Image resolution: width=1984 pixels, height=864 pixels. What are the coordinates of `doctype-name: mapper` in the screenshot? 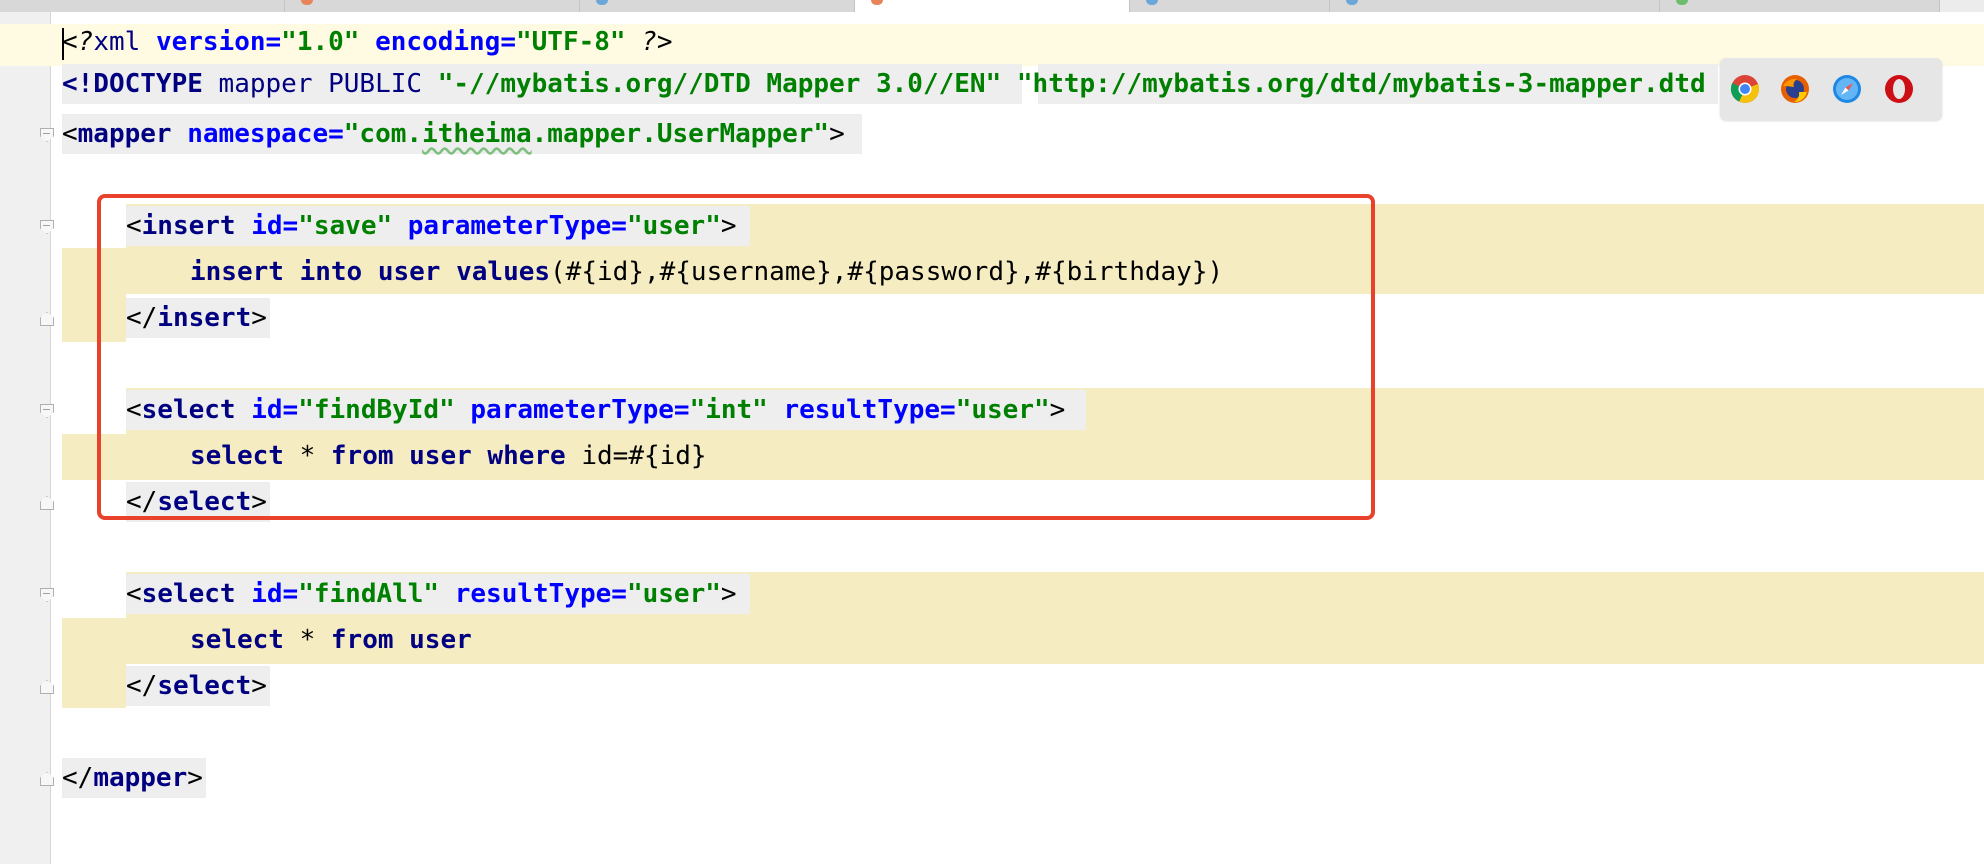 It's located at (265, 84).